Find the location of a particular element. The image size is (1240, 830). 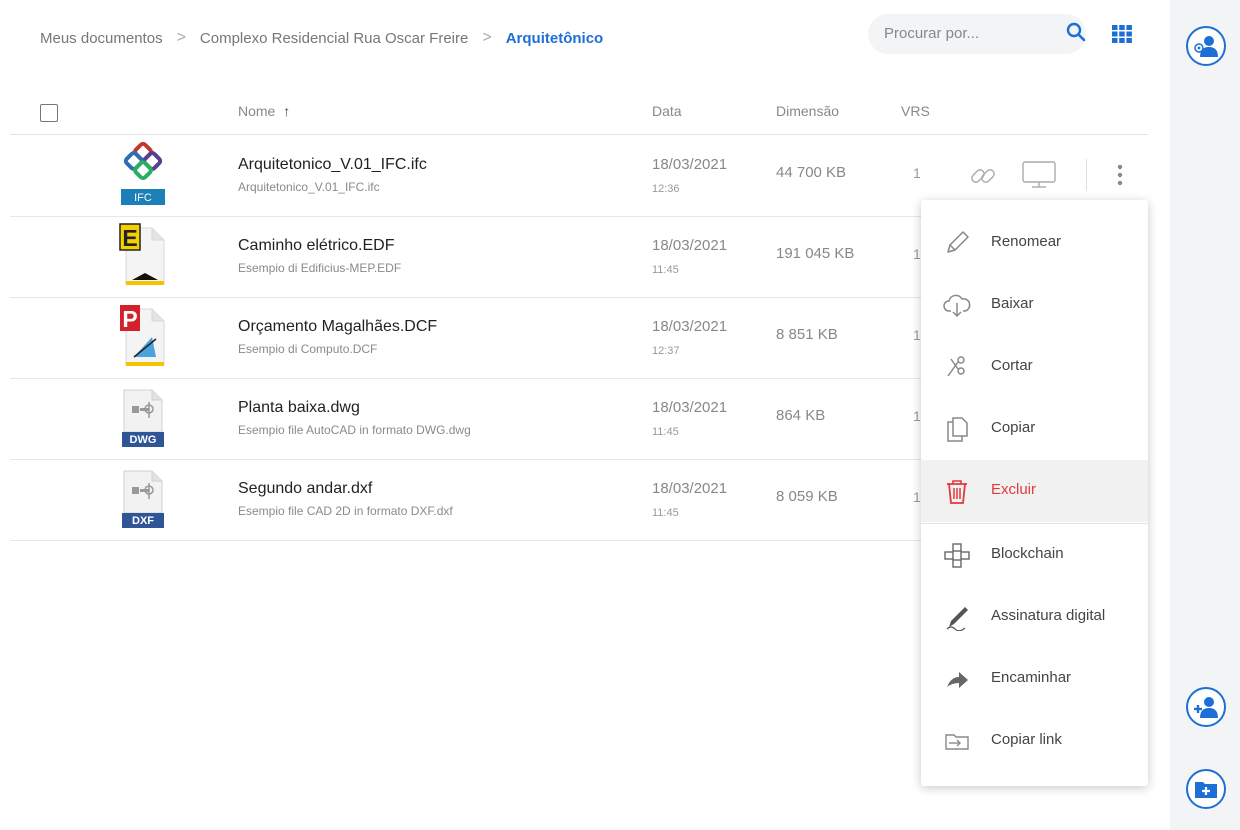

menu-item-label: Copiar link is located at coordinates (1026, 739).